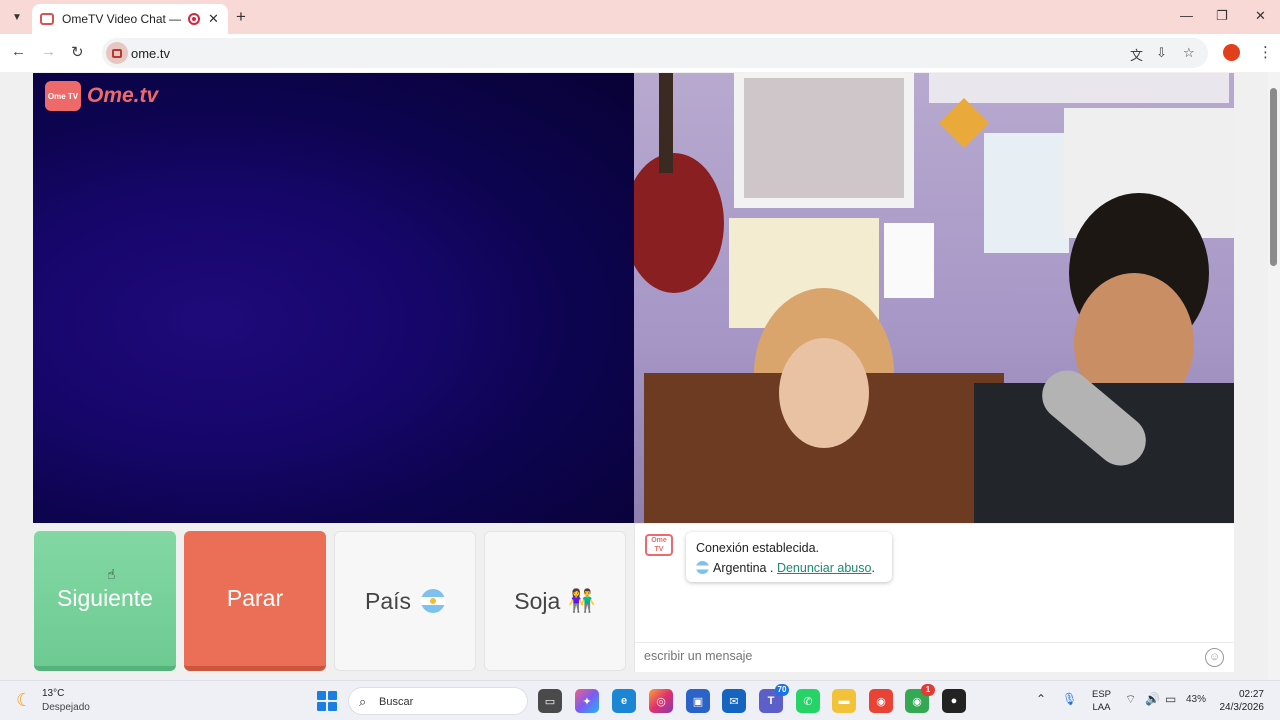 Image resolution: width=1280 pixels, height=720 pixels. I want to click on tab-title: OmeTV Video Chat — Alterr, so click(123, 19).